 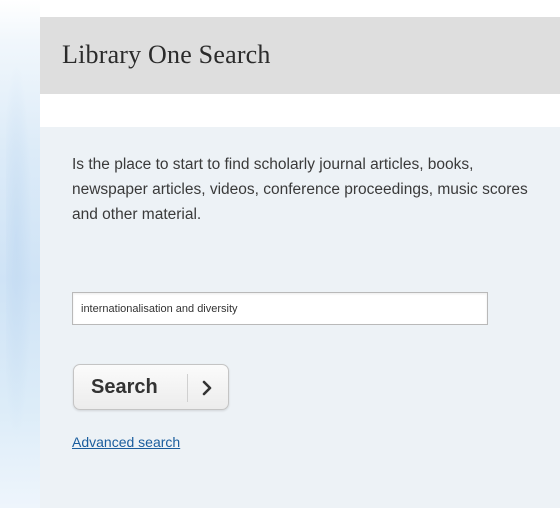 I want to click on advanced-search-link: Advanced search, so click(x=126, y=442).